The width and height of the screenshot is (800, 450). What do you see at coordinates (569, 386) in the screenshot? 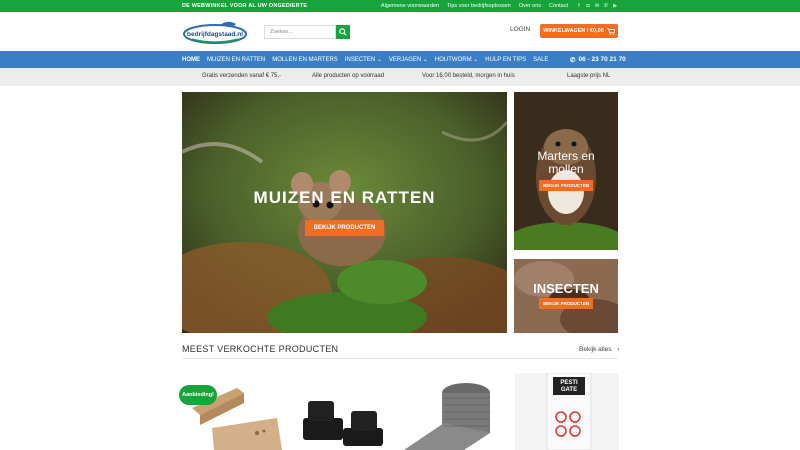
I see `pestigate-brand: PESTI GATE` at bounding box center [569, 386].